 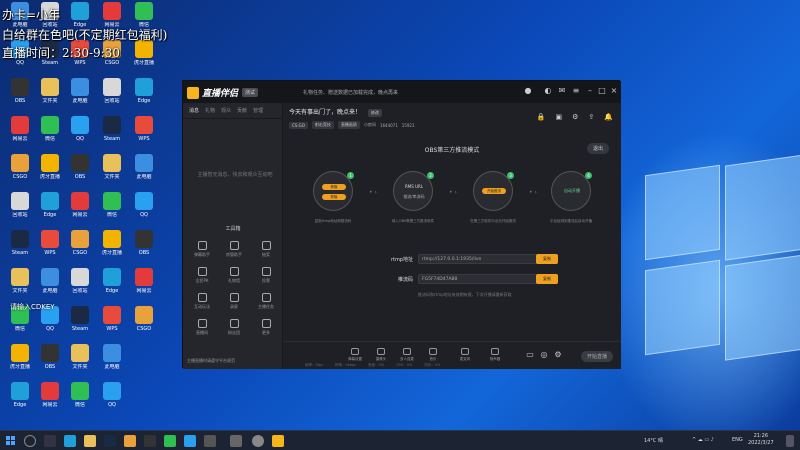 I want to click on game-taskbar-icon, so click(x=130, y=441).